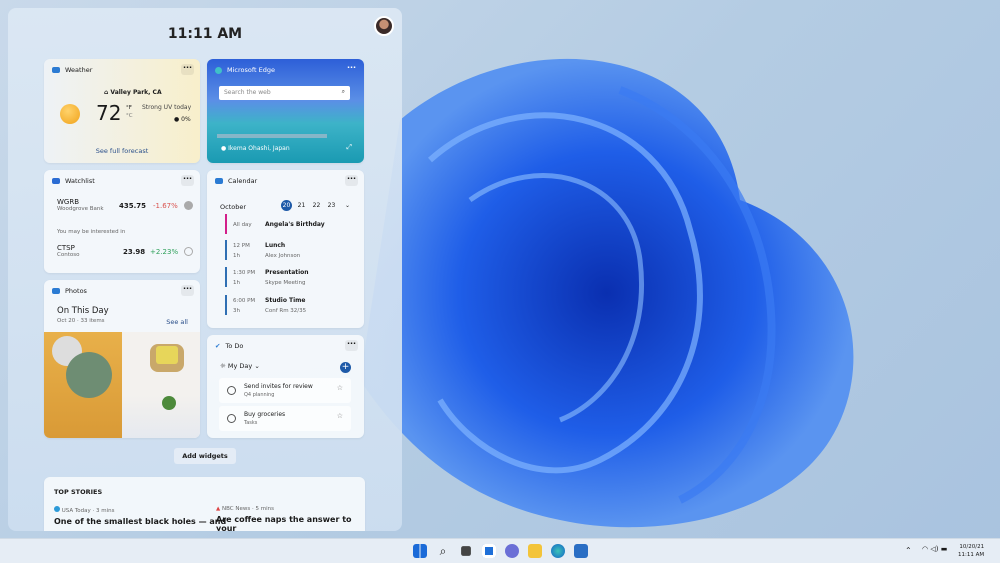 The image size is (1000, 563). Describe the element at coordinates (129, 116) in the screenshot. I see `unit-celsius: °C` at that location.